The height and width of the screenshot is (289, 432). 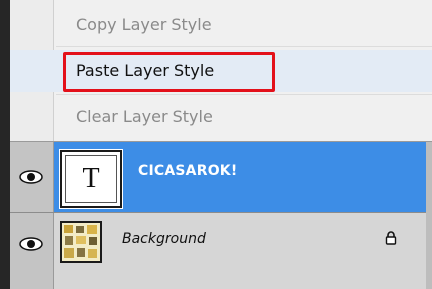 I want to click on menu-item-clear-layer-style: Clear Layer Style, so click(x=221, y=117).